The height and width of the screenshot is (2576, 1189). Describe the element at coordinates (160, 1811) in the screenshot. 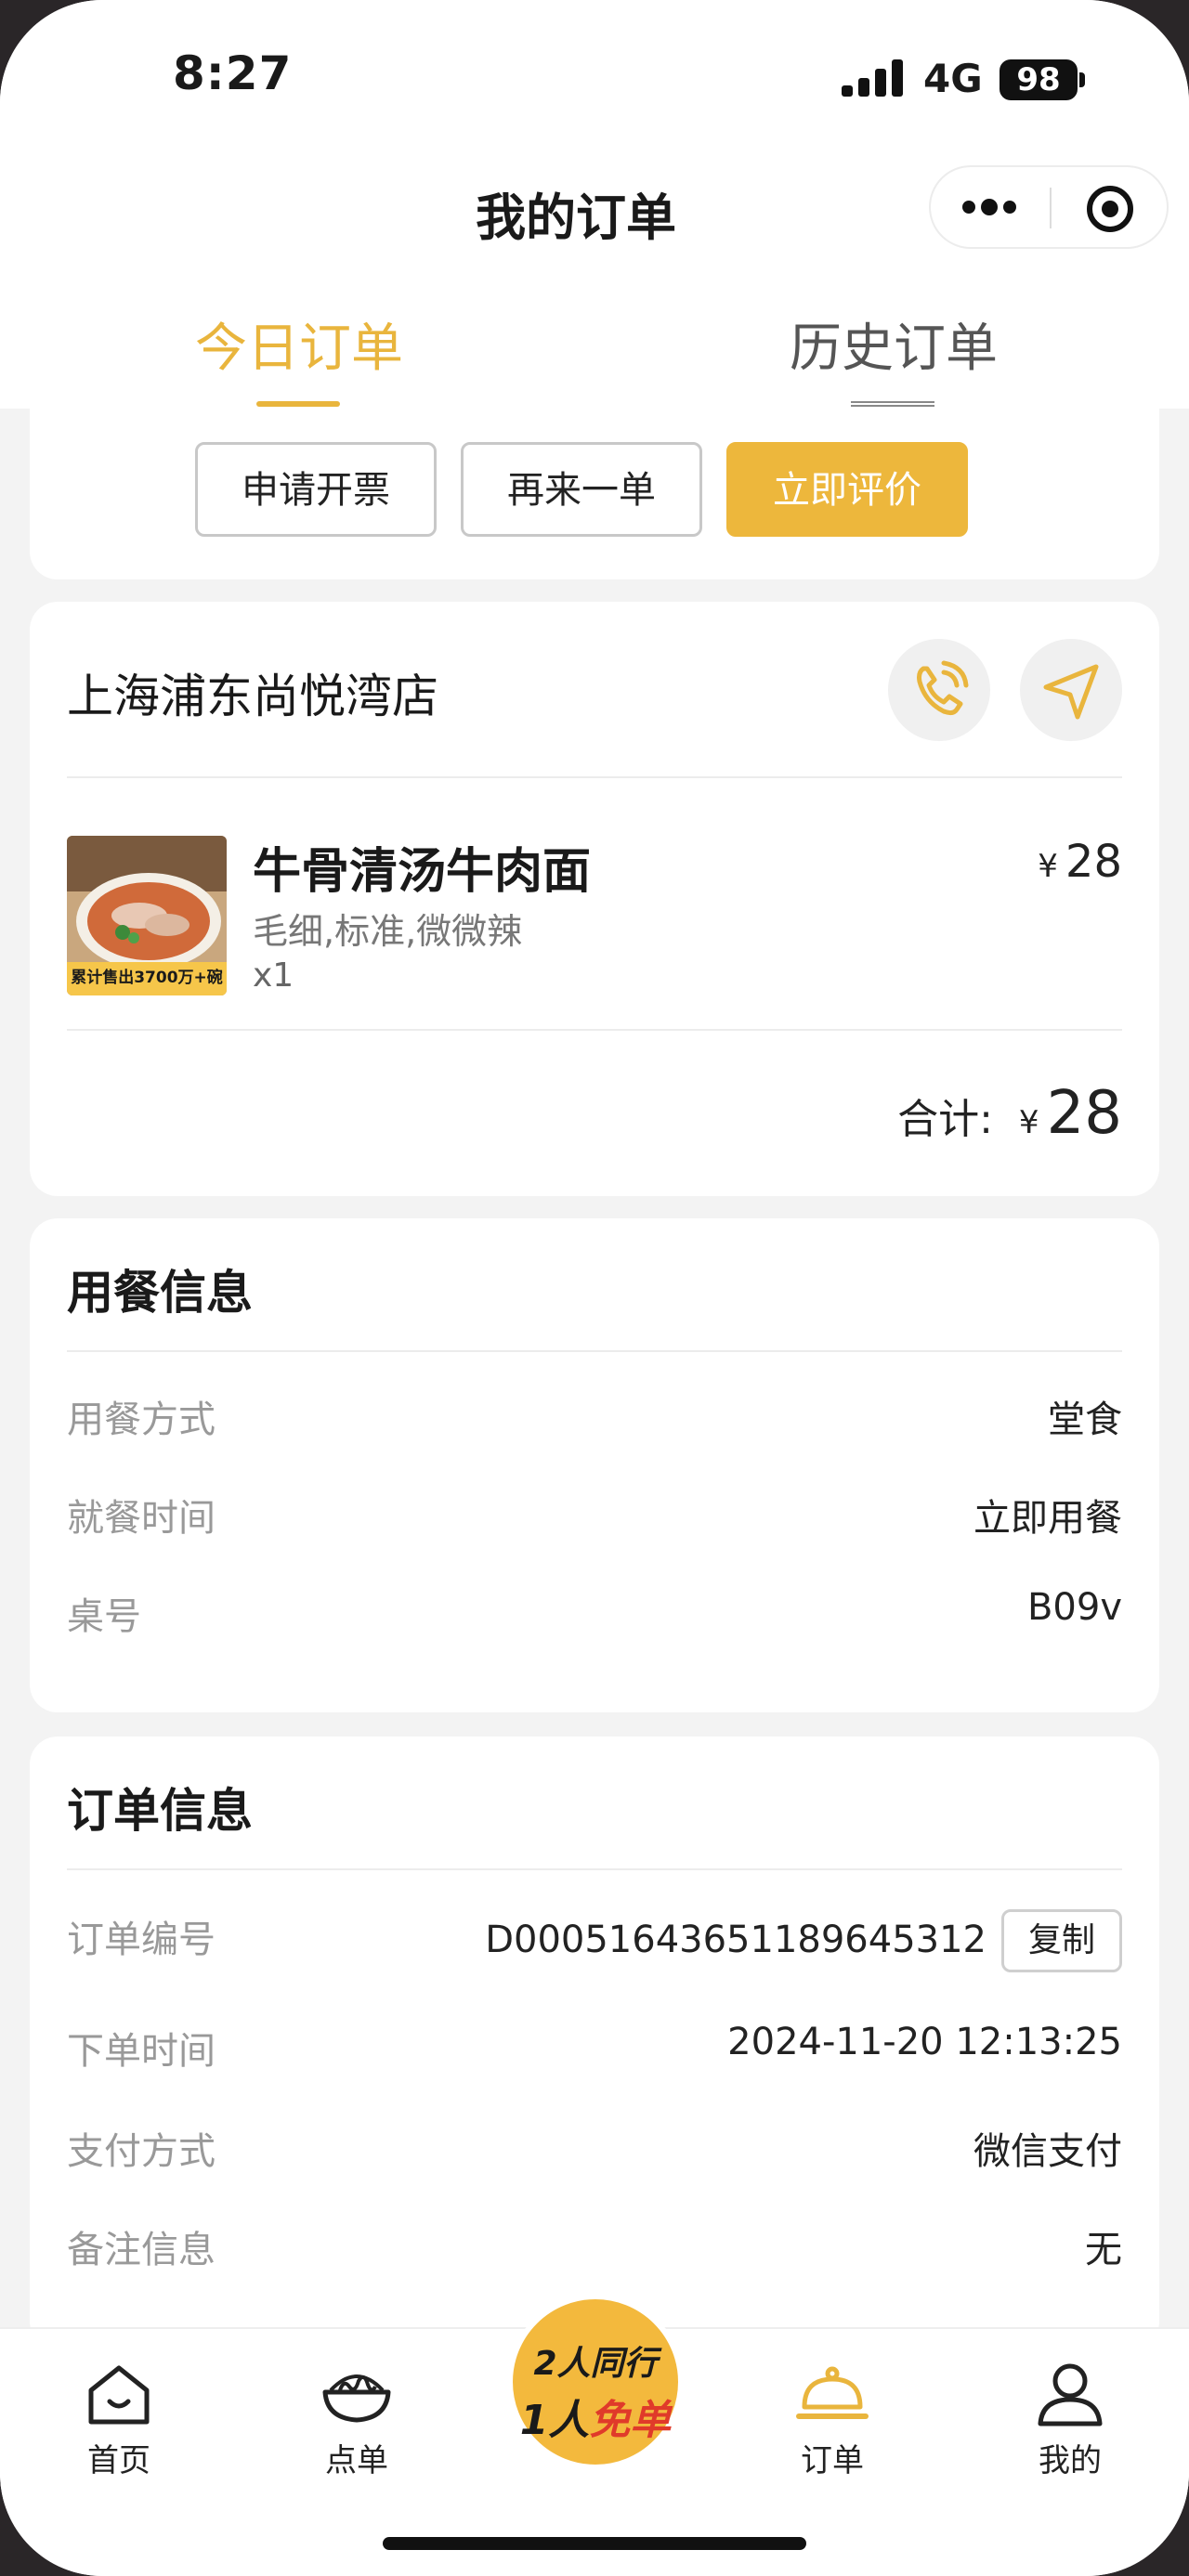

I see `order-info-title: 订单信息` at that location.